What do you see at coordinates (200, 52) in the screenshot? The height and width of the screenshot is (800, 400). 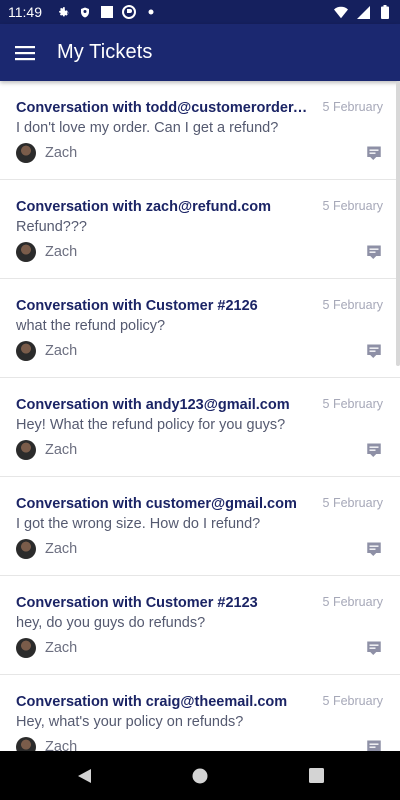 I see `app-bar: My Tickets` at bounding box center [200, 52].